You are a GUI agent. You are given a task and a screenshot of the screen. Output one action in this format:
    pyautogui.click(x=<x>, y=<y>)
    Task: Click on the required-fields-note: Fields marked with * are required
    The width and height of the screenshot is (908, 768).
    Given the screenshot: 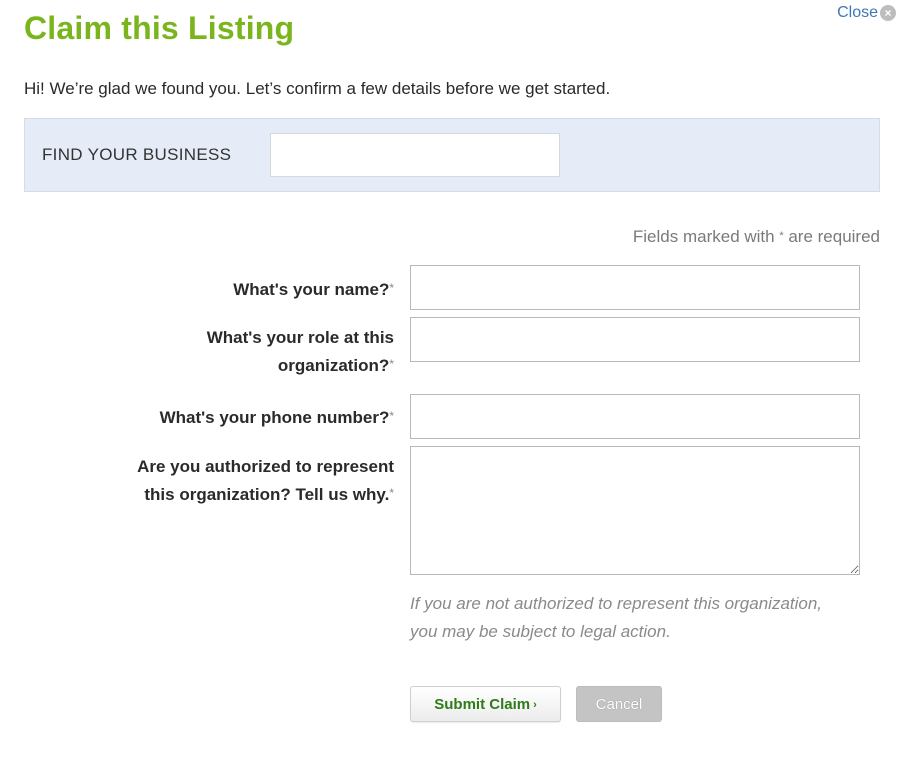 What is the action you would take?
    pyautogui.click(x=756, y=237)
    